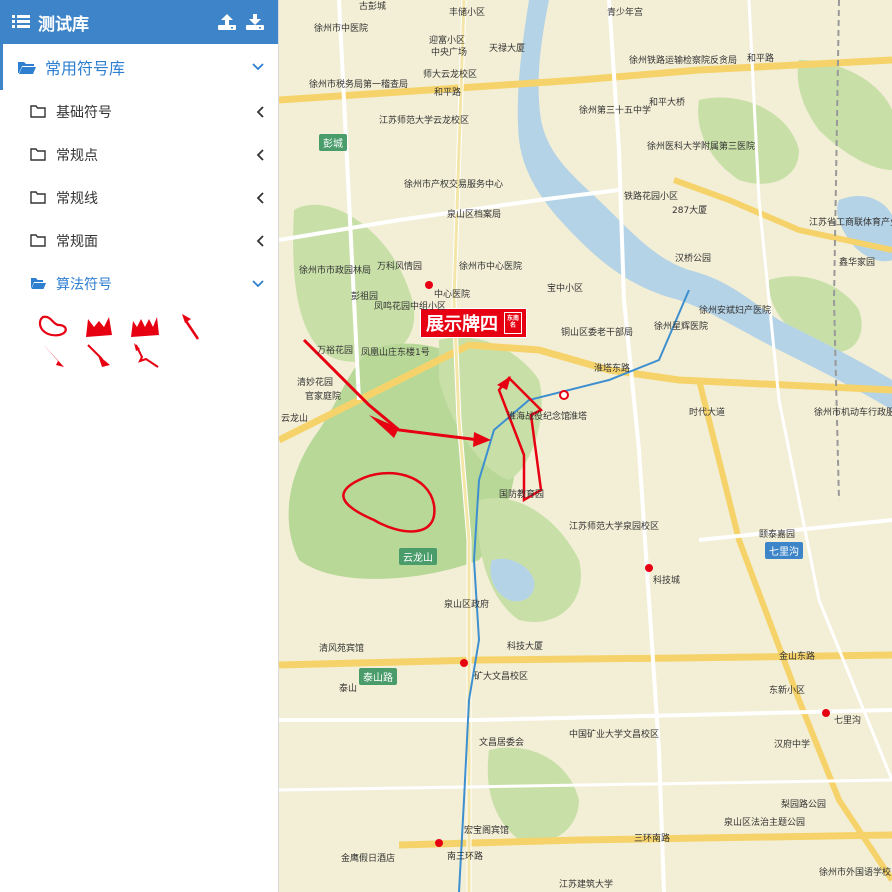  What do you see at coordinates (667, 581) in the screenshot?
I see `map-label: 科技城` at bounding box center [667, 581].